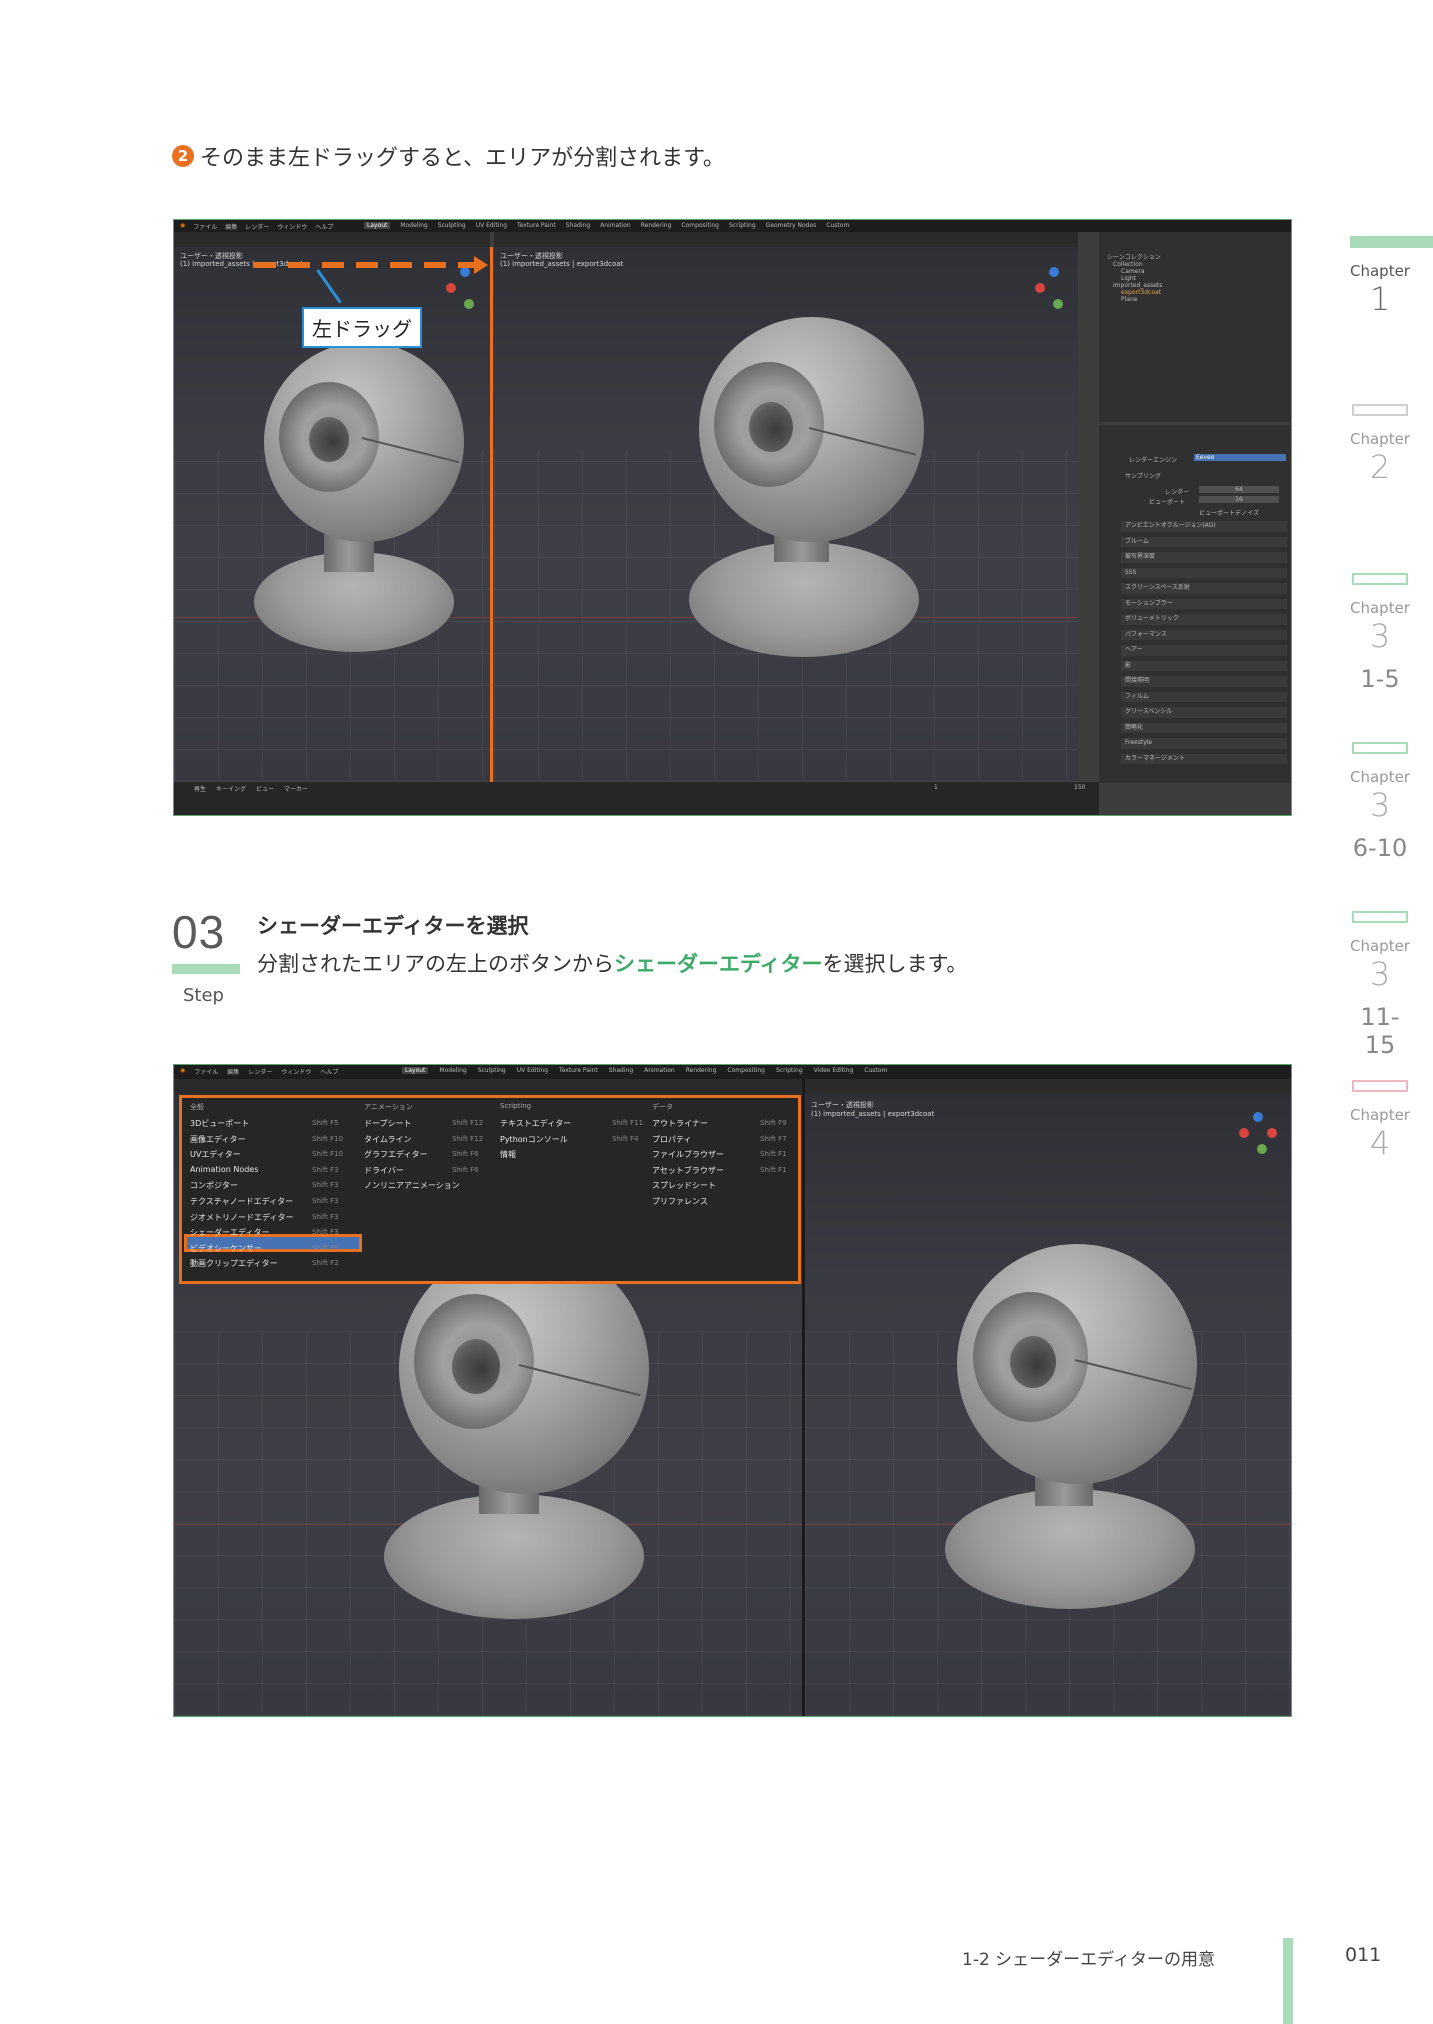 This screenshot has height=2024, width=1433. I want to click on tab-scripting: Scripting, so click(742, 225).